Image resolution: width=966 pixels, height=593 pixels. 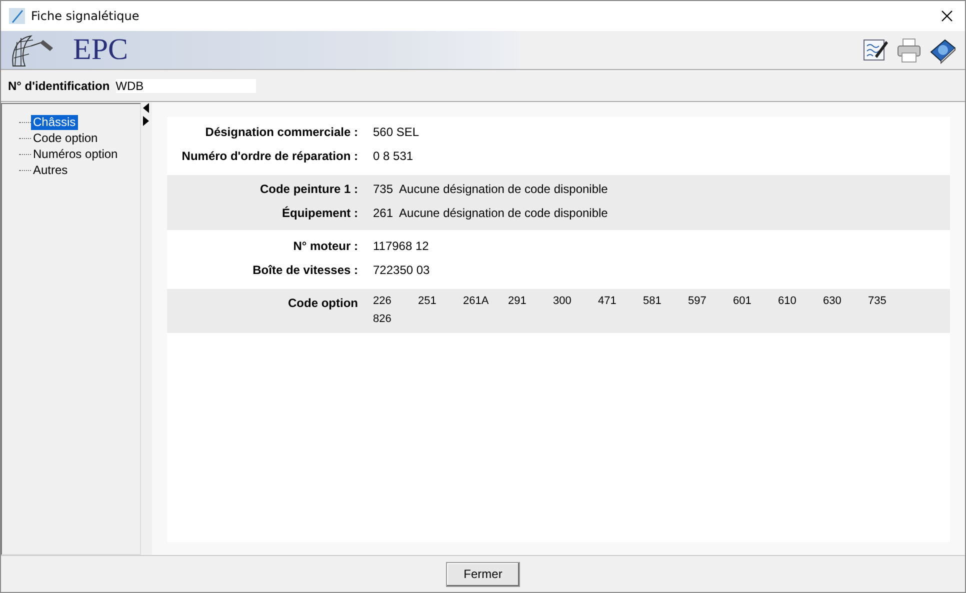 I want to click on window-title: Fiche signalétique, so click(x=85, y=16).